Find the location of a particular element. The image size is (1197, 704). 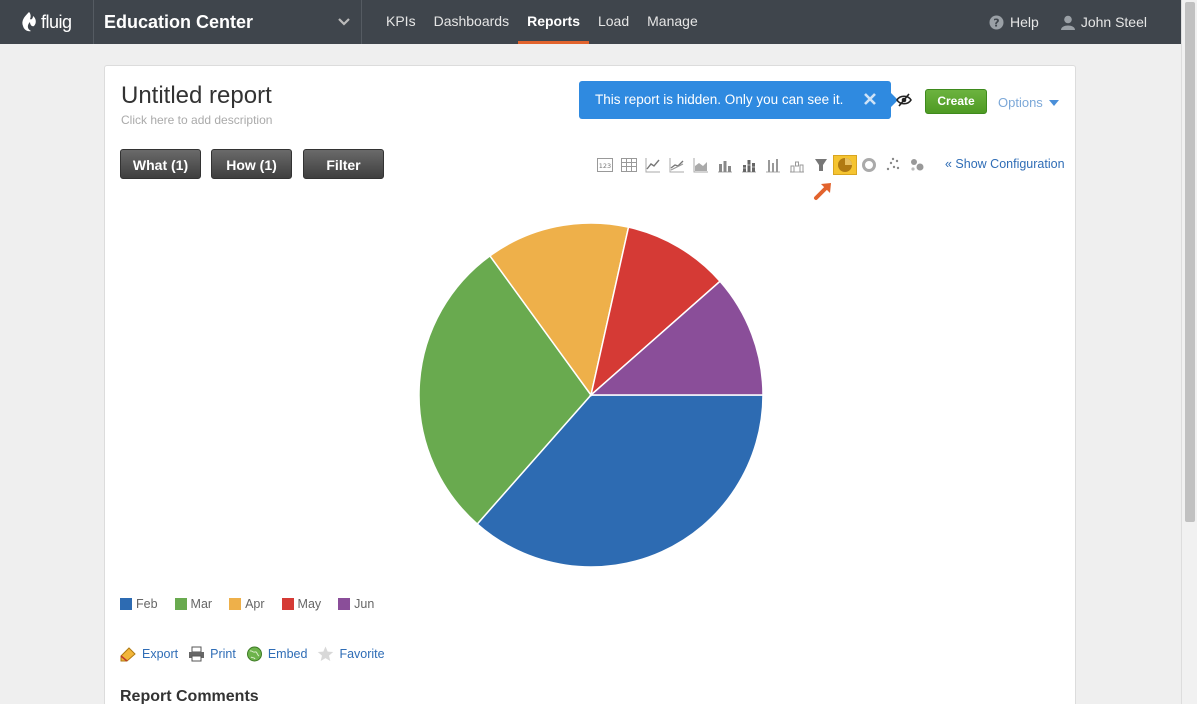

print-link: Print is located at coordinates (212, 654).